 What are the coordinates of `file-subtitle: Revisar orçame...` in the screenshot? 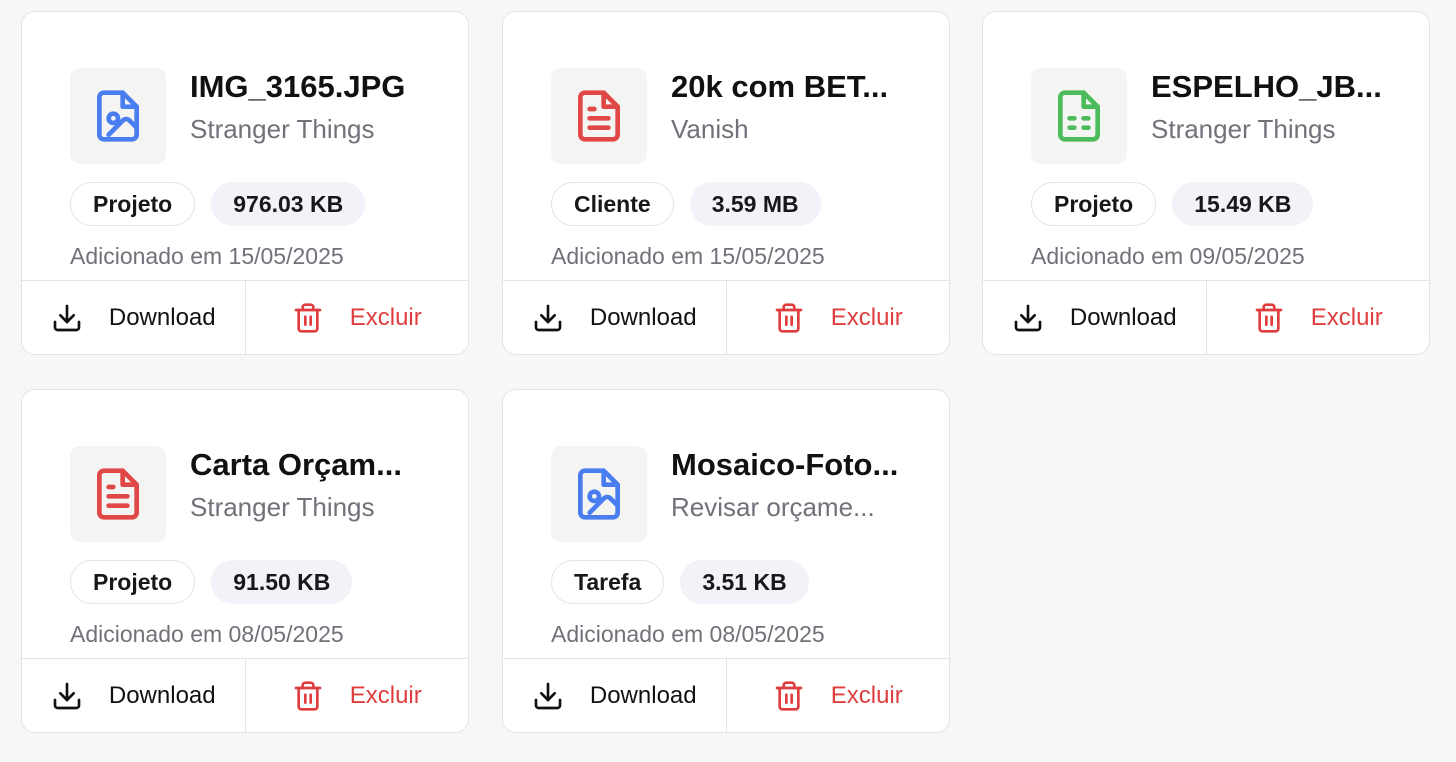 It's located at (773, 507).